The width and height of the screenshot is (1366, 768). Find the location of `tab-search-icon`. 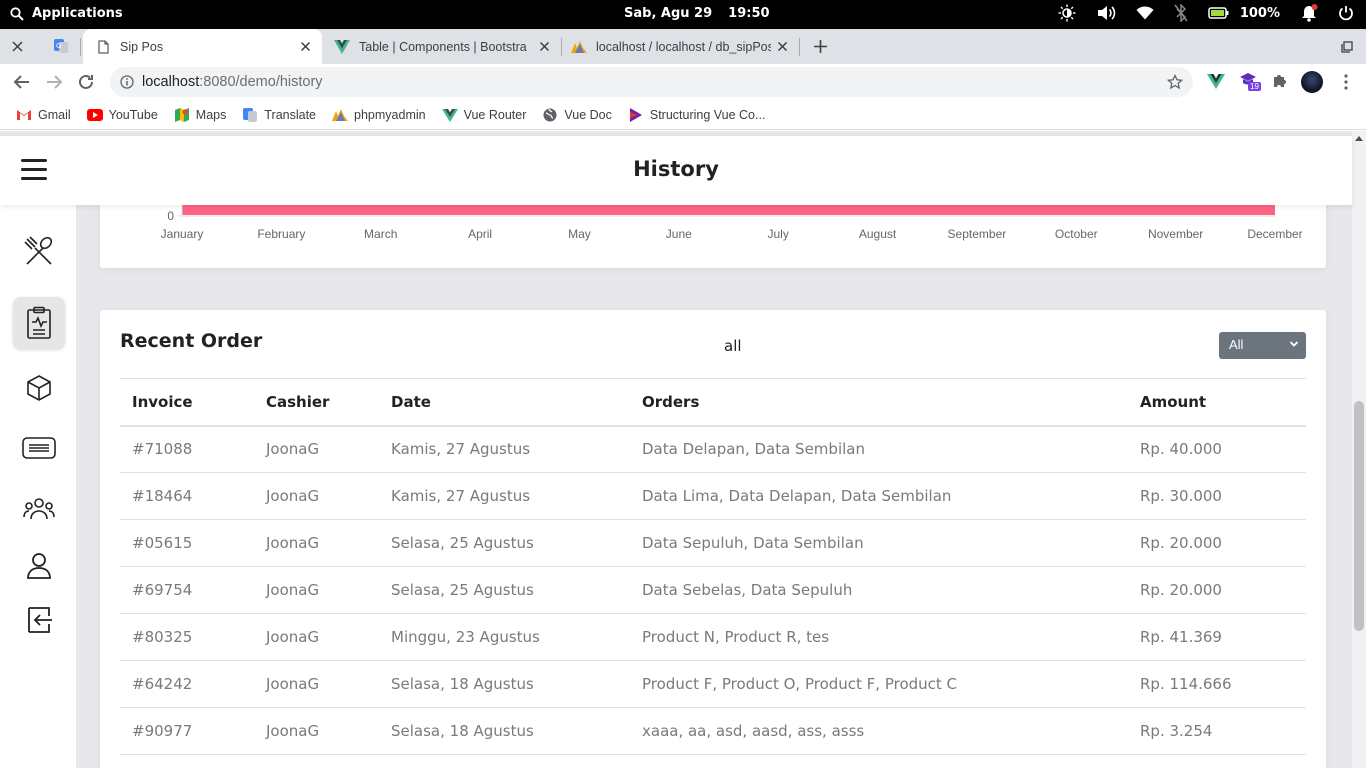

tab-search-icon is located at coordinates (1347, 47).